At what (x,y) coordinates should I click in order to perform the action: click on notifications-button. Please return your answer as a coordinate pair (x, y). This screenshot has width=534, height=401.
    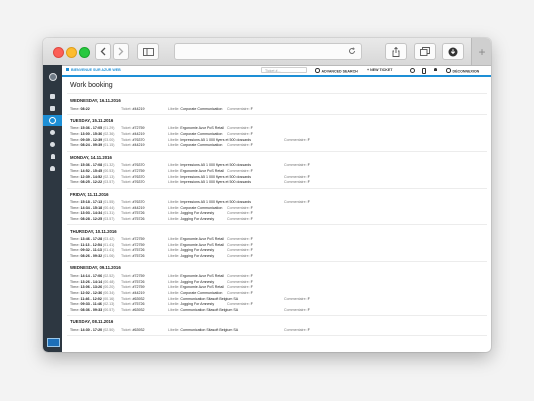
    Looking at the image, I should click on (435, 70).